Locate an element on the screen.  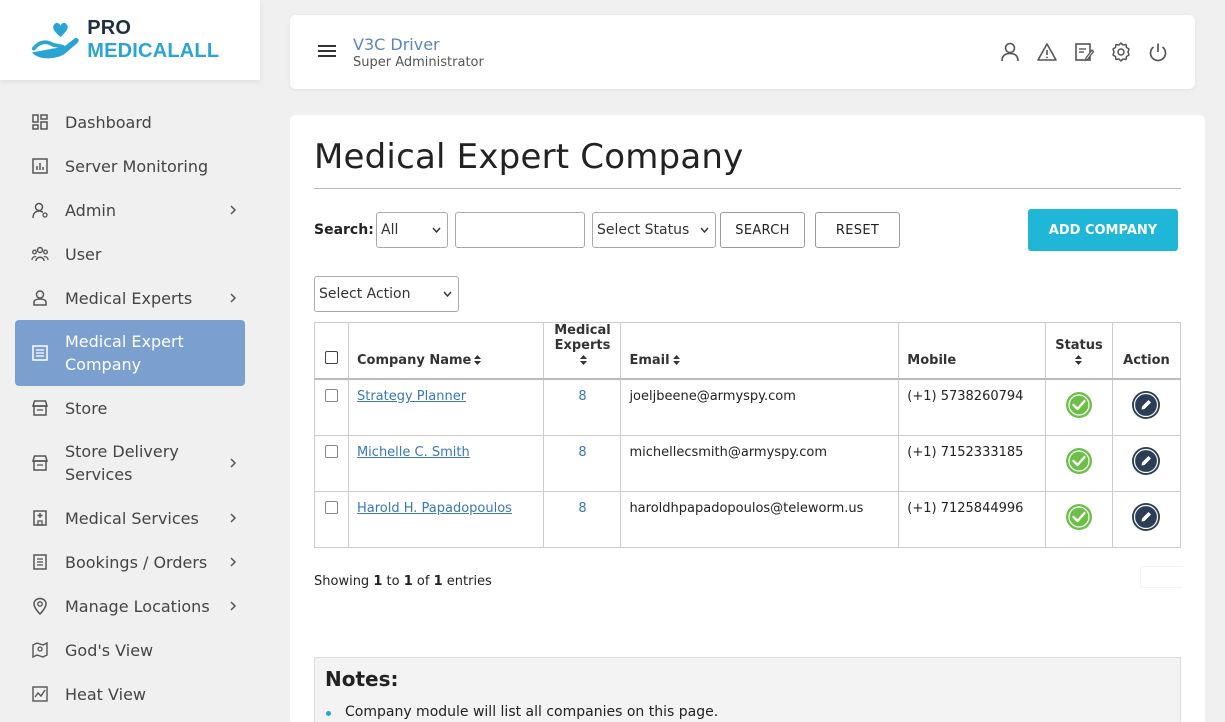
column-company-name: Company Name is located at coordinates (446, 351).